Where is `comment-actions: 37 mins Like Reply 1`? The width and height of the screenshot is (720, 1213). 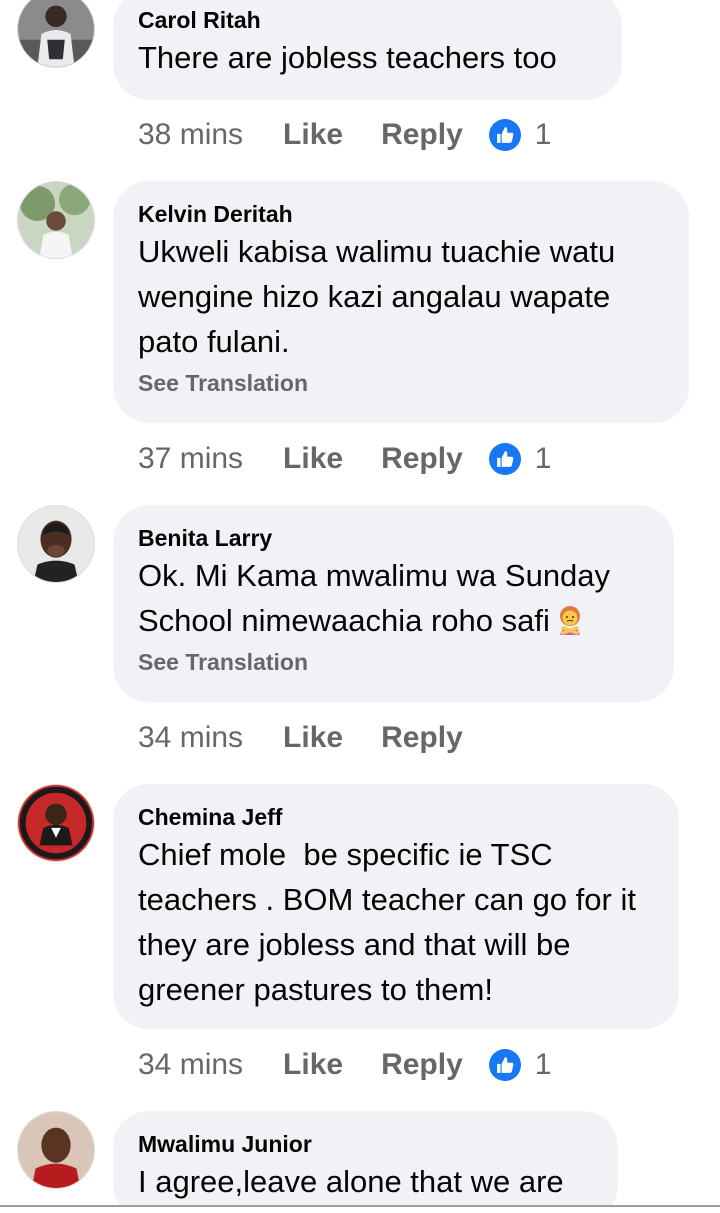
comment-actions: 37 mins Like Reply 1 is located at coordinates (344, 459).